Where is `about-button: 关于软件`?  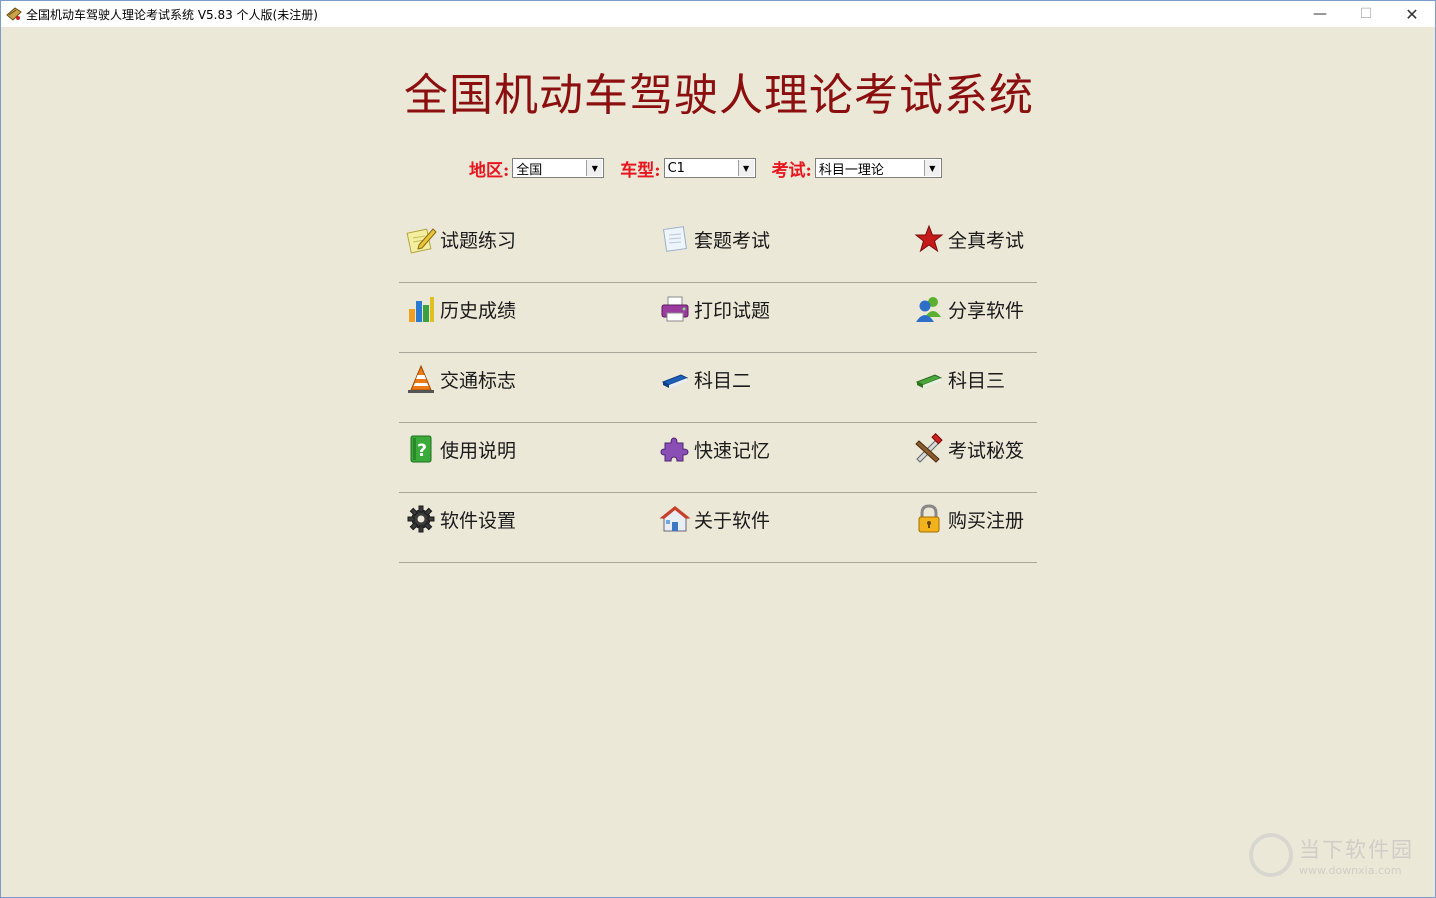 about-button: 关于软件 is located at coordinates (714, 519).